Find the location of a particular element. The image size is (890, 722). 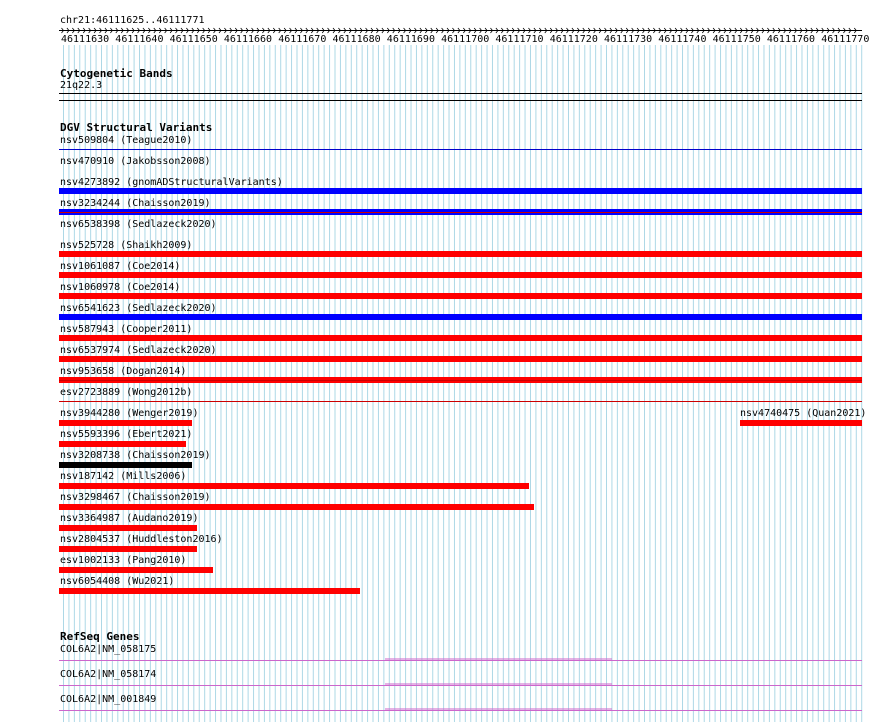

variant-label: nsv1060978 (Coe2014) is located at coordinates (120, 288).